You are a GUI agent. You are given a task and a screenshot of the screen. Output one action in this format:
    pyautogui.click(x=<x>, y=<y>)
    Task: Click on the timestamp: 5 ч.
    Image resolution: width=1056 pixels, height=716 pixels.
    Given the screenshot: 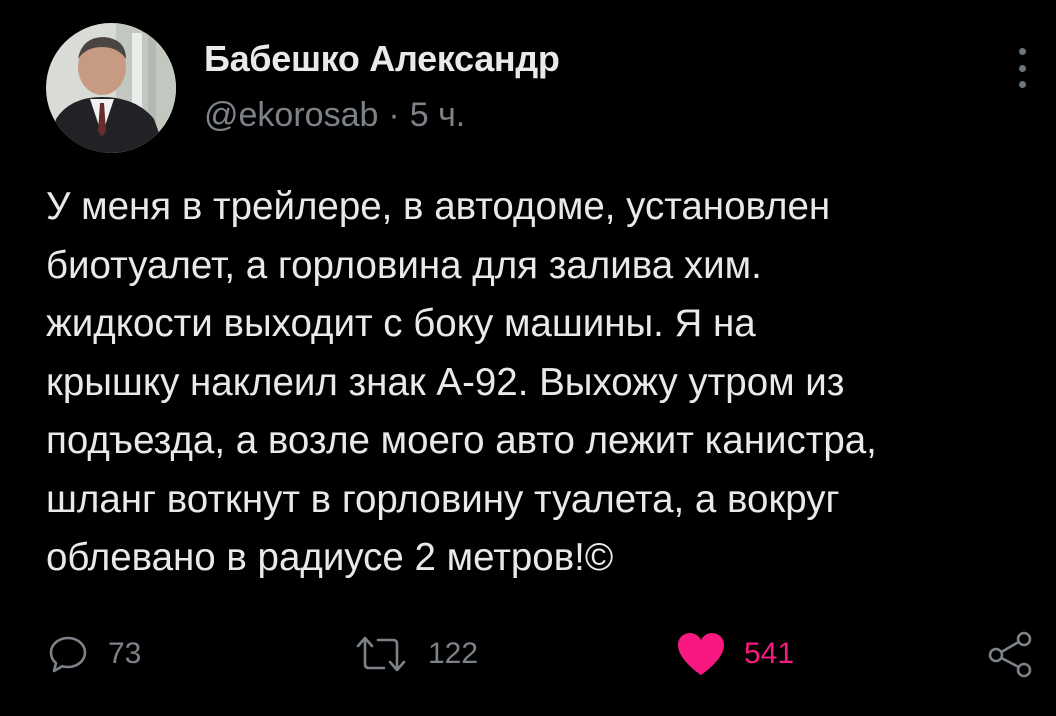 What is the action you would take?
    pyautogui.click(x=438, y=115)
    